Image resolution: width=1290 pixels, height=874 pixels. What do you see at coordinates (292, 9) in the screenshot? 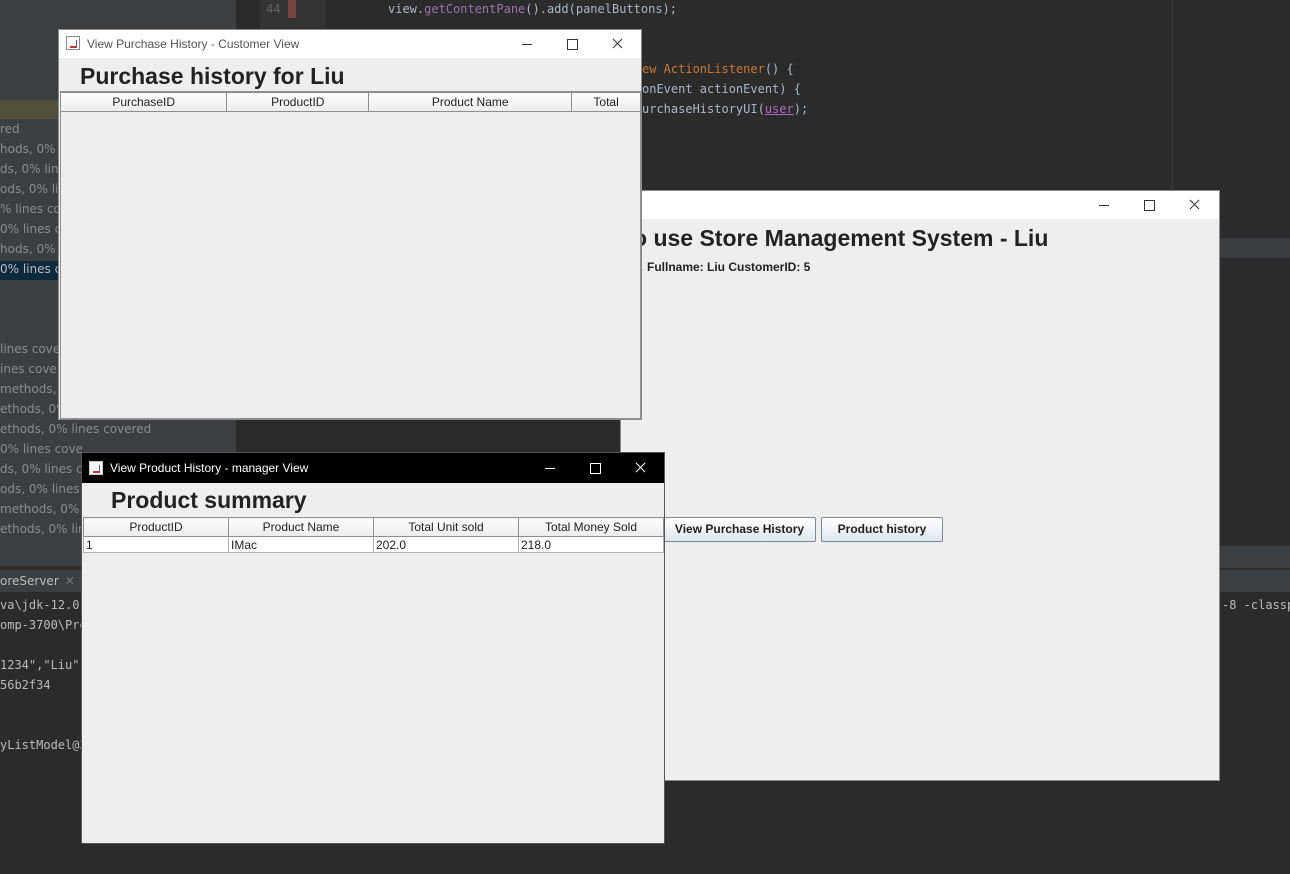
I see `coverage-marker` at bounding box center [292, 9].